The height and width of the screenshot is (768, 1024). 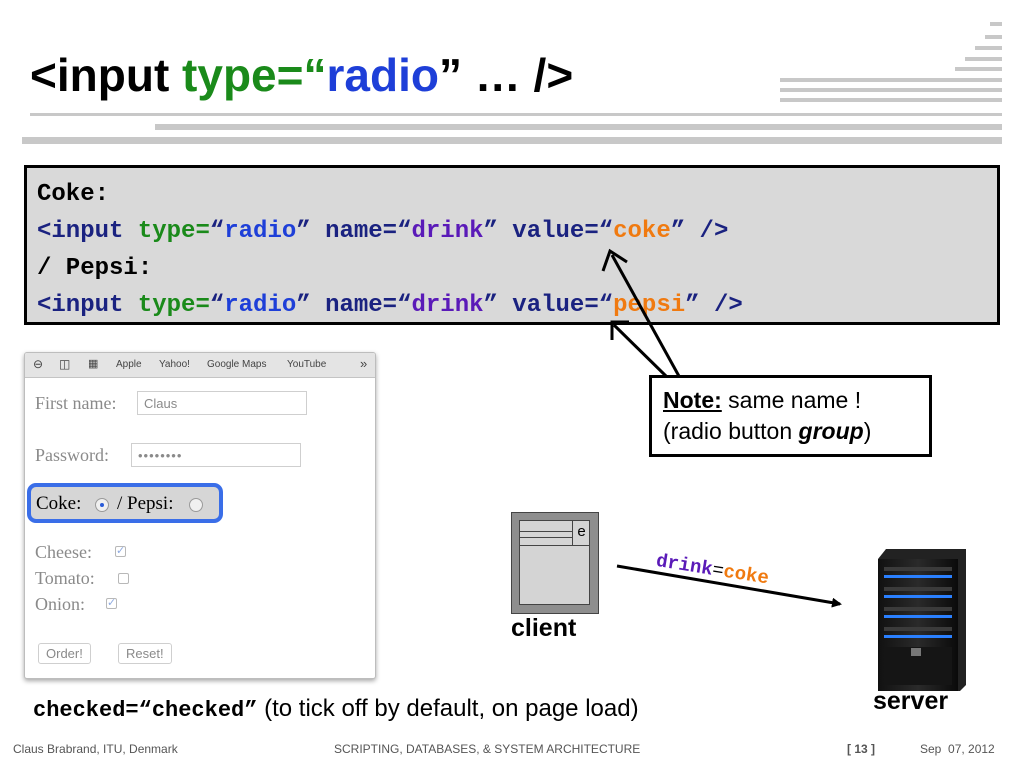 What do you see at coordinates (448, 708) in the screenshot?
I see `checked-note-text: (to tick off by default, on page load)` at bounding box center [448, 708].